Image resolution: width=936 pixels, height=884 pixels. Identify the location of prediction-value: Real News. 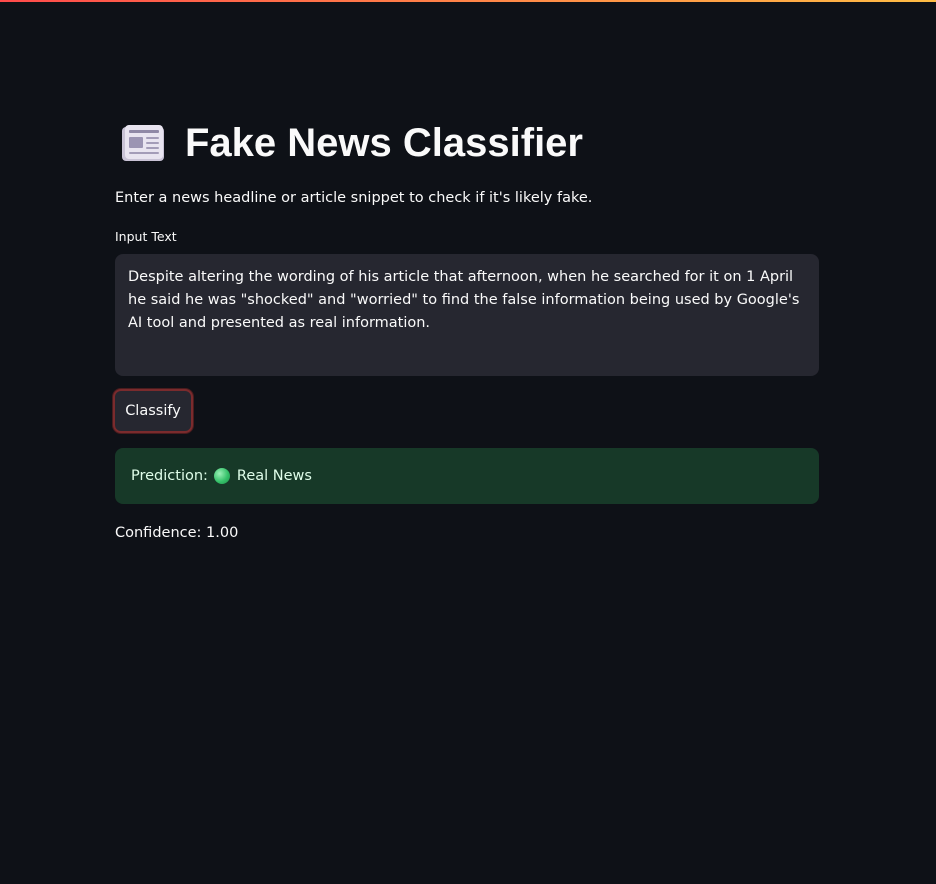
(274, 476).